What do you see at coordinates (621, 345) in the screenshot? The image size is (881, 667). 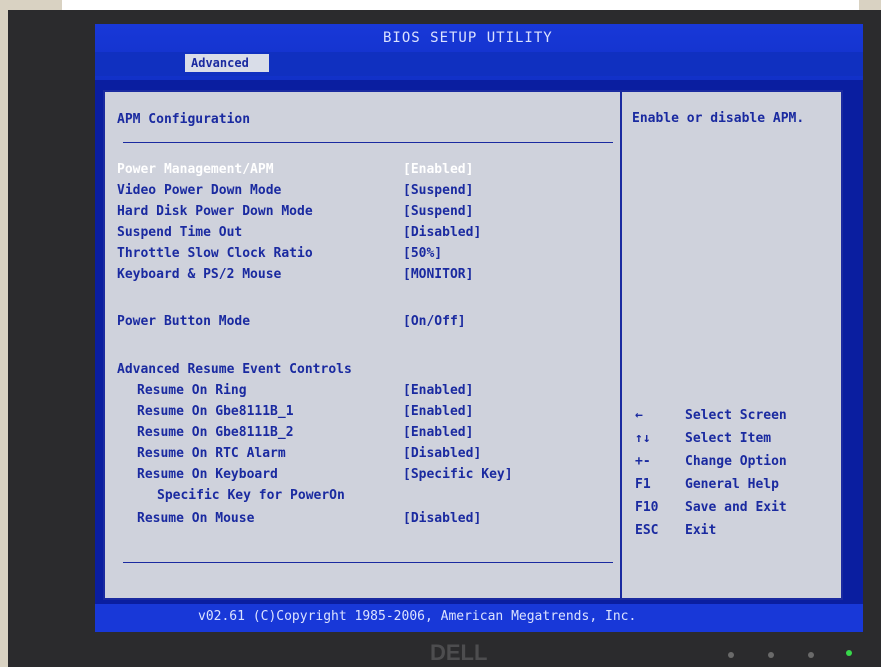 I see `panel-divider` at bounding box center [621, 345].